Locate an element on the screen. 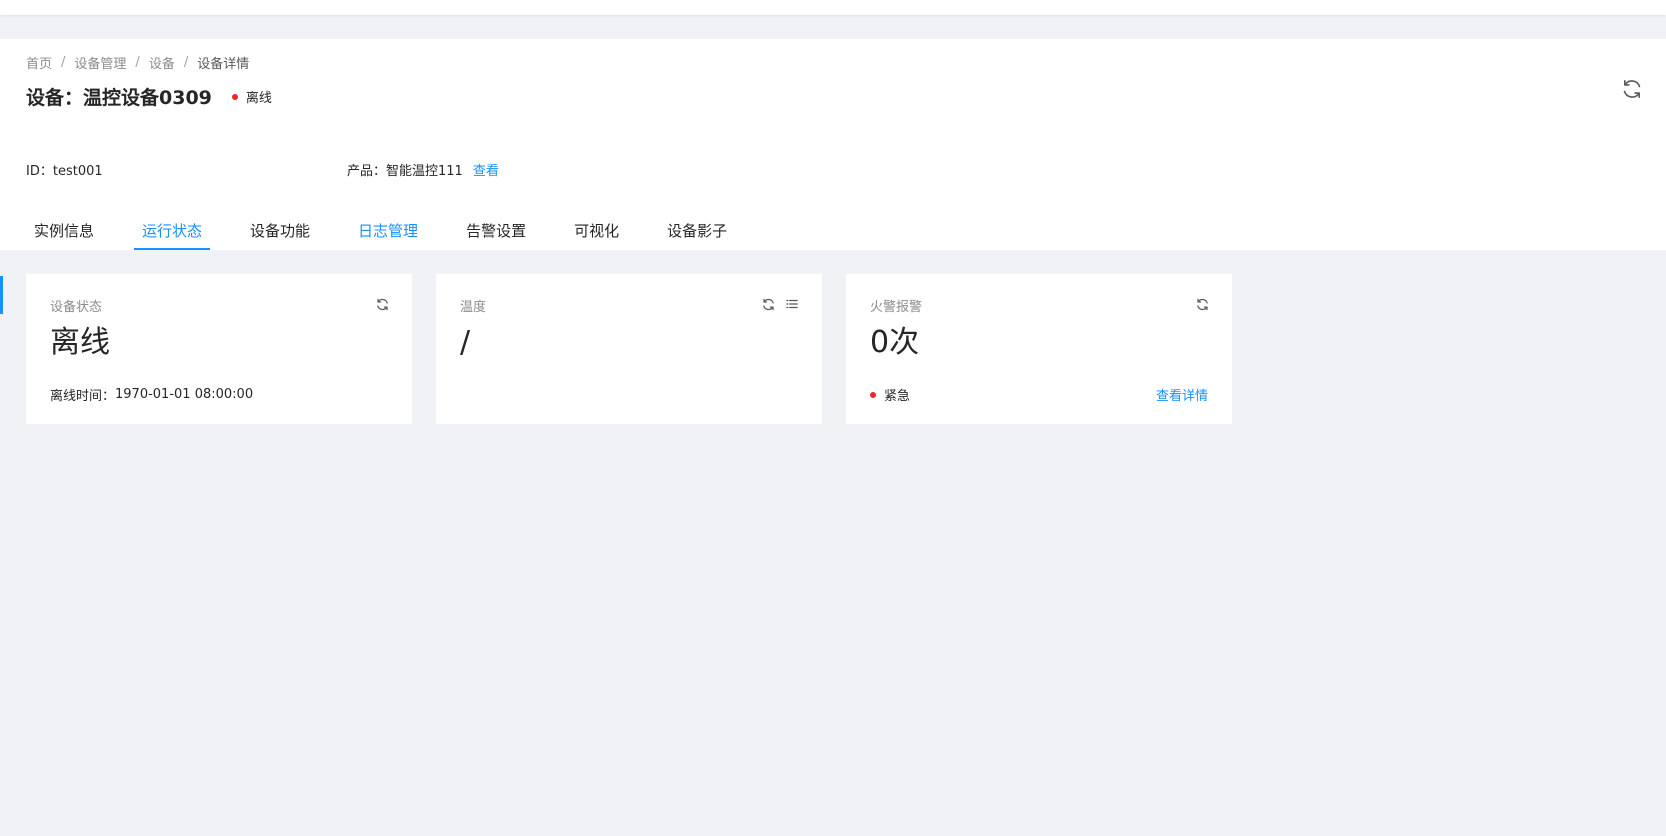 The height and width of the screenshot is (836, 1666). breadcrumb-device-detail: 设备详情 is located at coordinates (223, 64).